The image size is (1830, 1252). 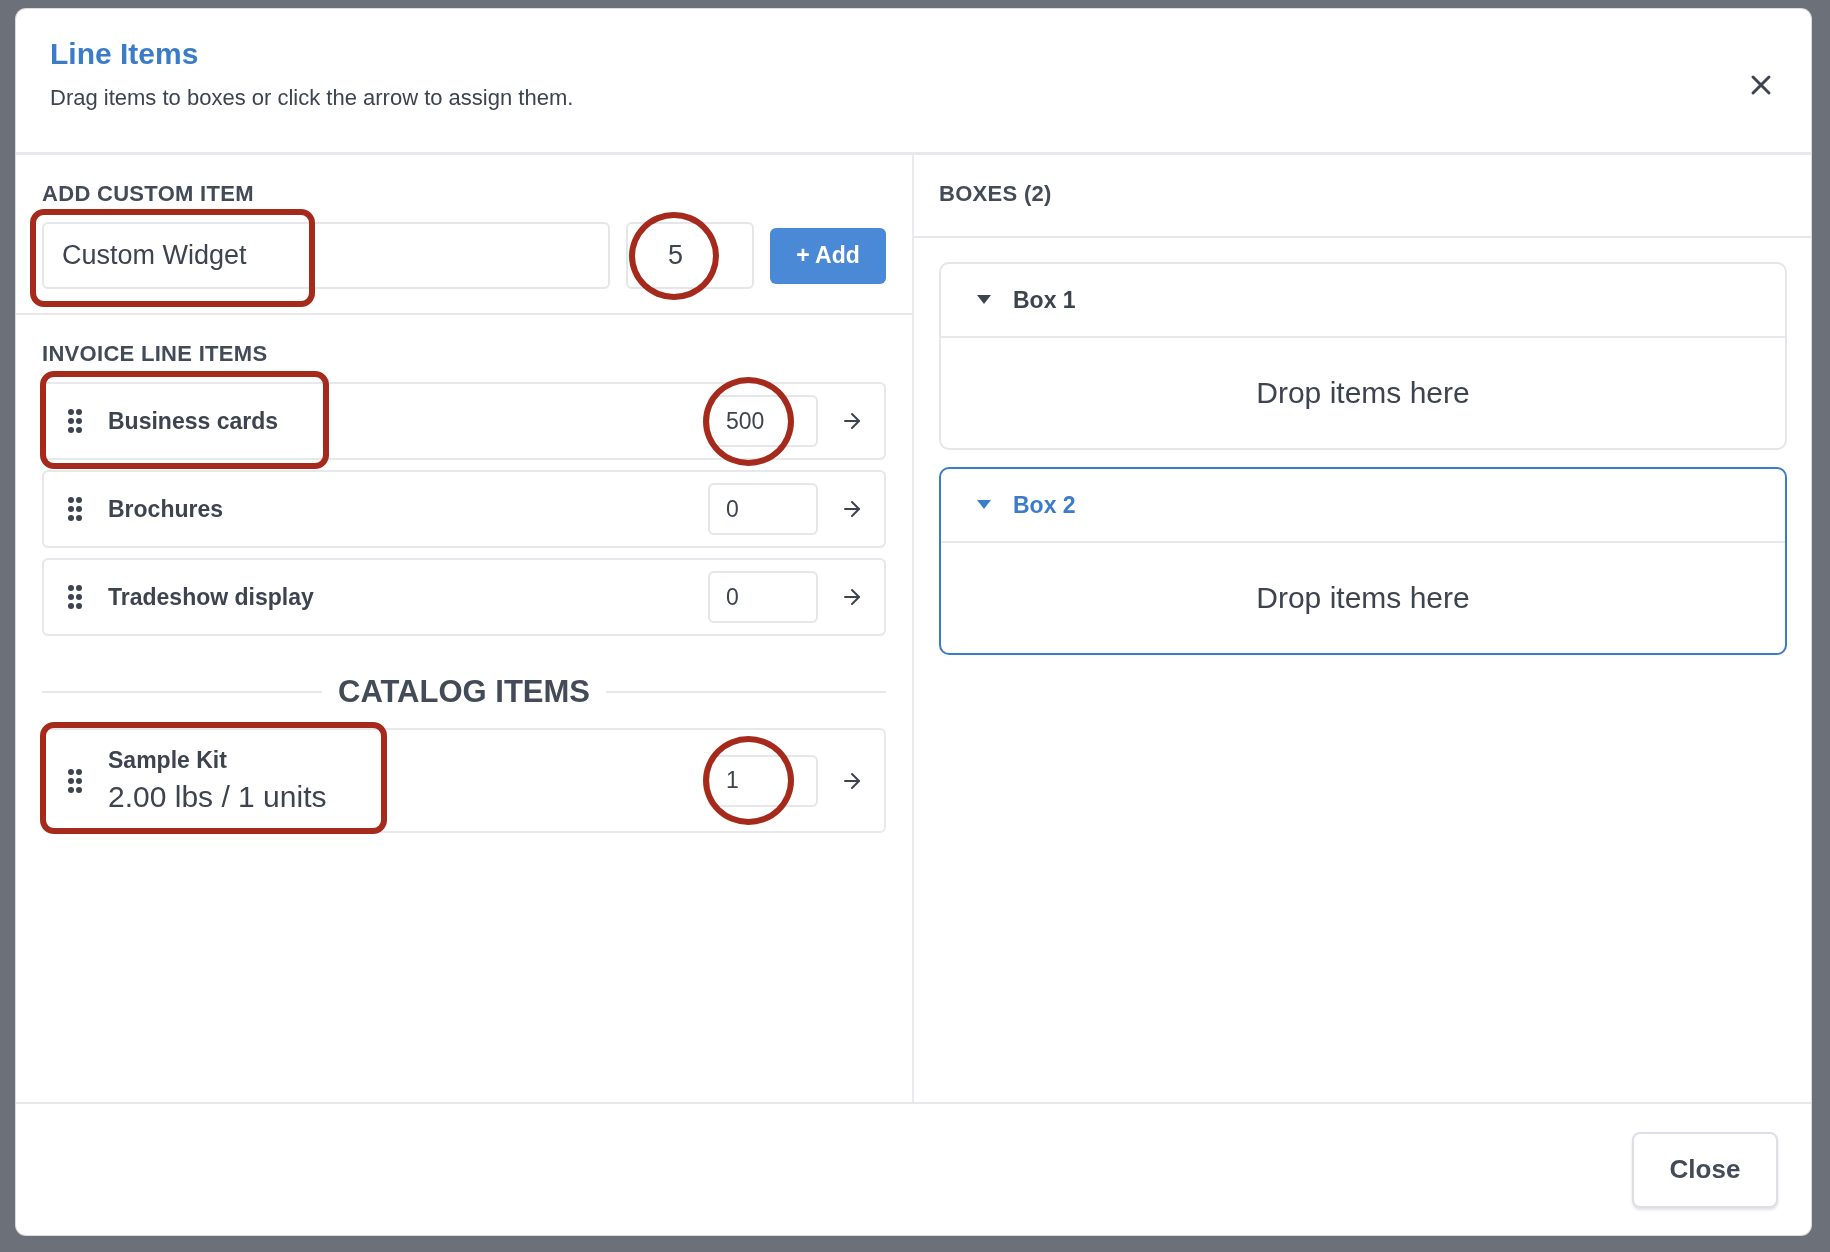 I want to click on section-label: ADD CUSTOM ITEM, so click(x=148, y=194).